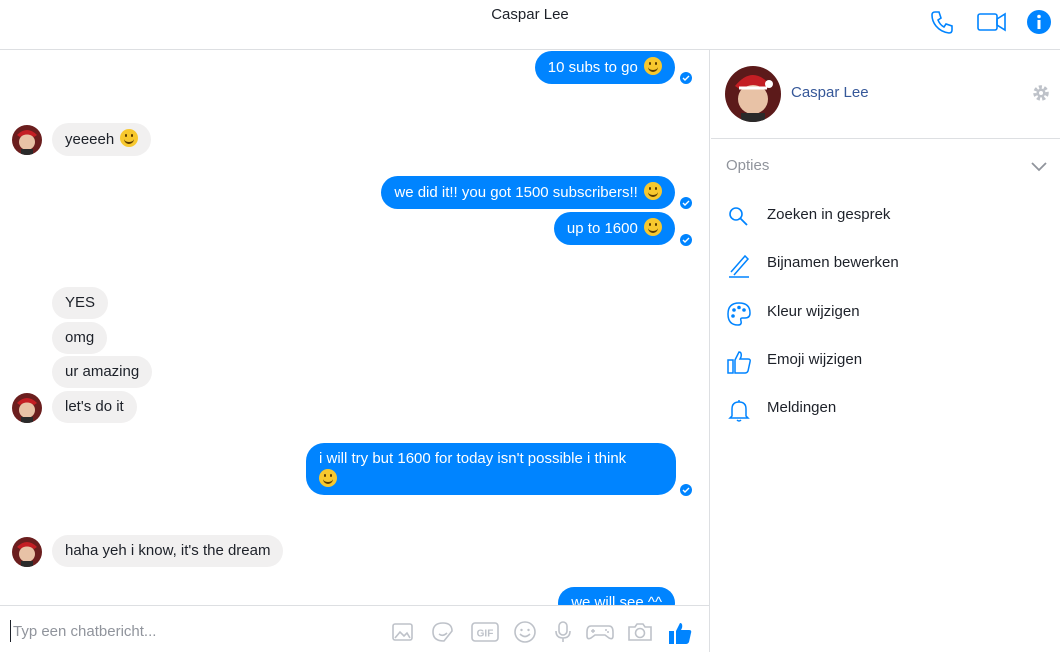 Image resolution: width=1060 pixels, height=652 pixels. Describe the element at coordinates (739, 362) in the screenshot. I see `thumbs-up-icon` at that location.